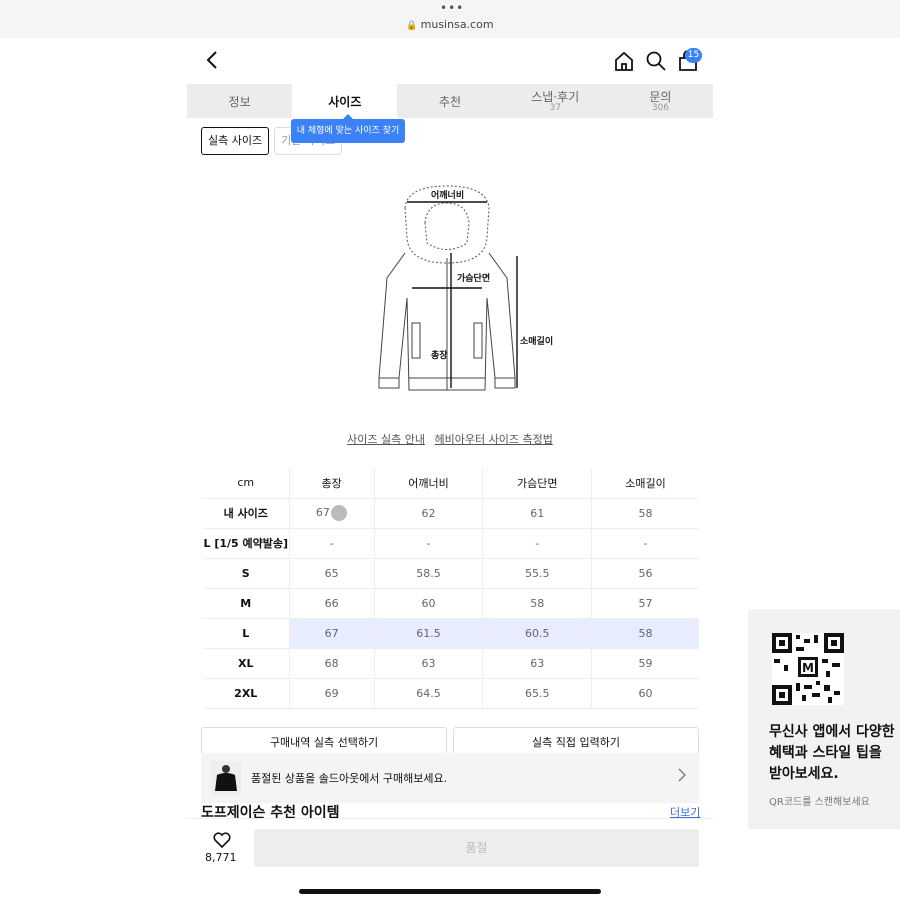 This screenshot has width=900, height=900. What do you see at coordinates (656, 61) in the screenshot?
I see `search-icon` at bounding box center [656, 61].